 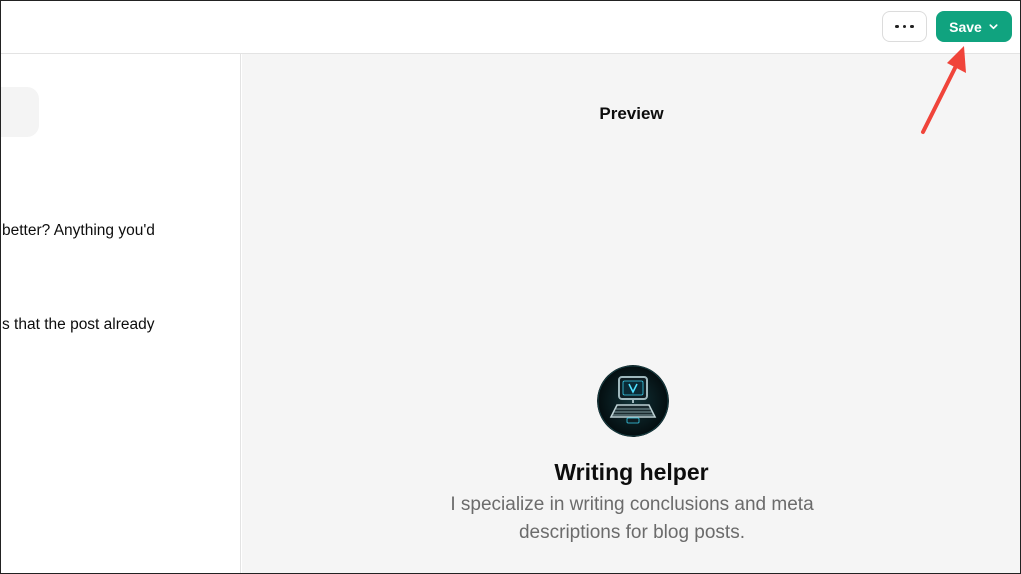 I want to click on instructions-text-line: better? Anything you'd, so click(x=78, y=231).